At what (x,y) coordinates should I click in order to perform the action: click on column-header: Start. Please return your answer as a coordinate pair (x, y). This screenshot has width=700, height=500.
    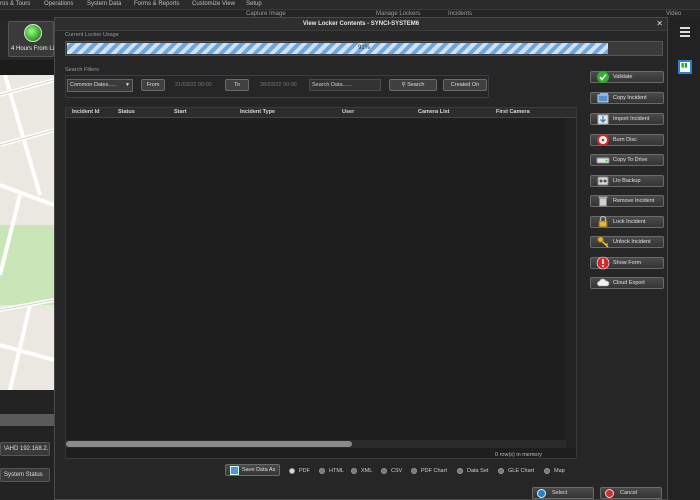
    Looking at the image, I should click on (180, 112).